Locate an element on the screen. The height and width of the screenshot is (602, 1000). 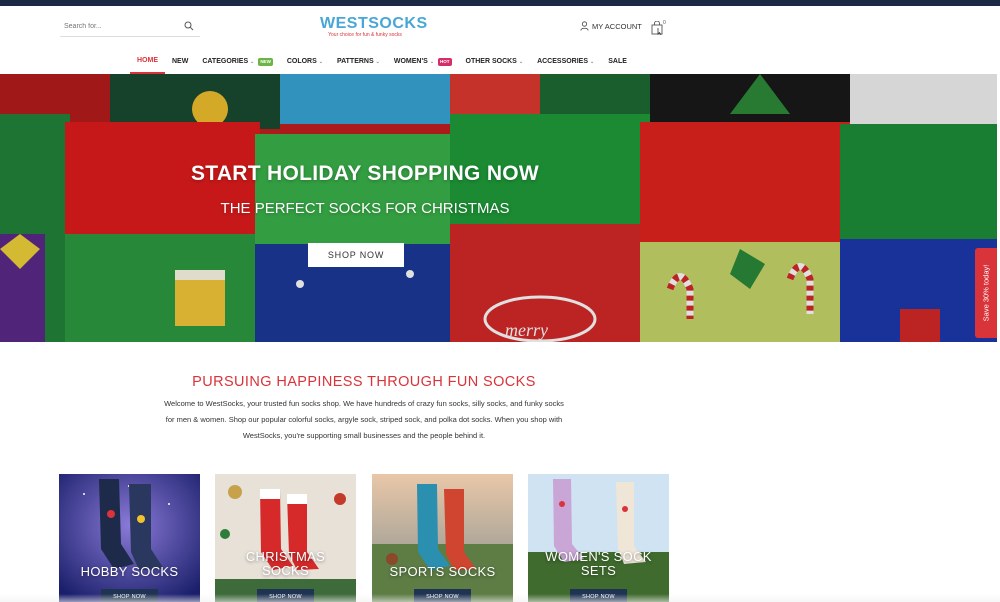
category-title: SPORTS SOCKS is located at coordinates (442, 571).